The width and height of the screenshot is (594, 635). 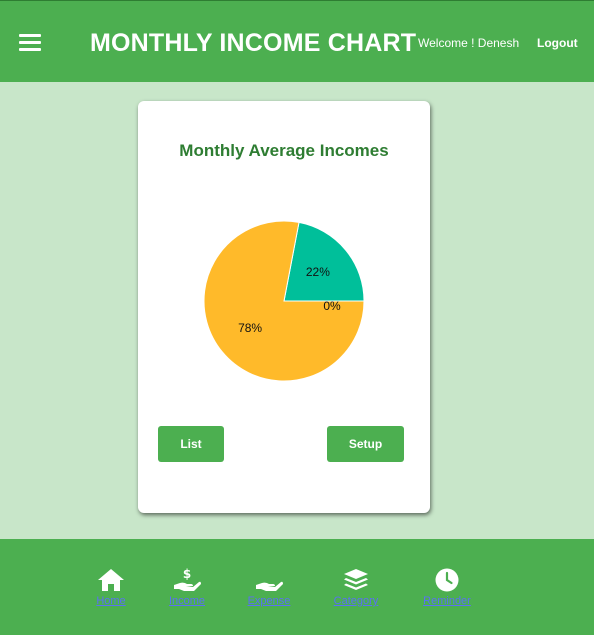 I want to click on pie-slice-label: 78%, so click(x=250, y=328).